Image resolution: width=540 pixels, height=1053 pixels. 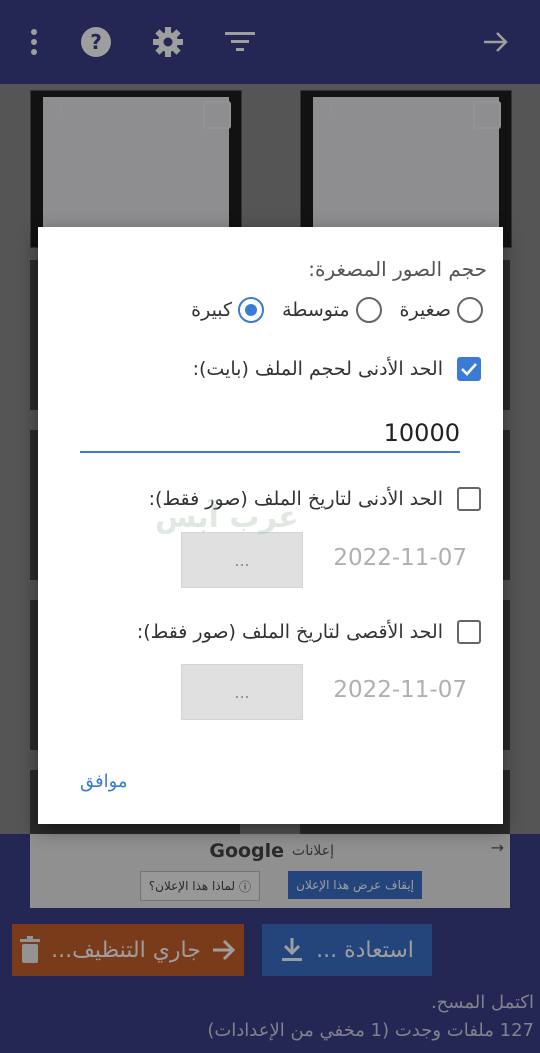 I want to click on check-icon, so click(x=469, y=369).